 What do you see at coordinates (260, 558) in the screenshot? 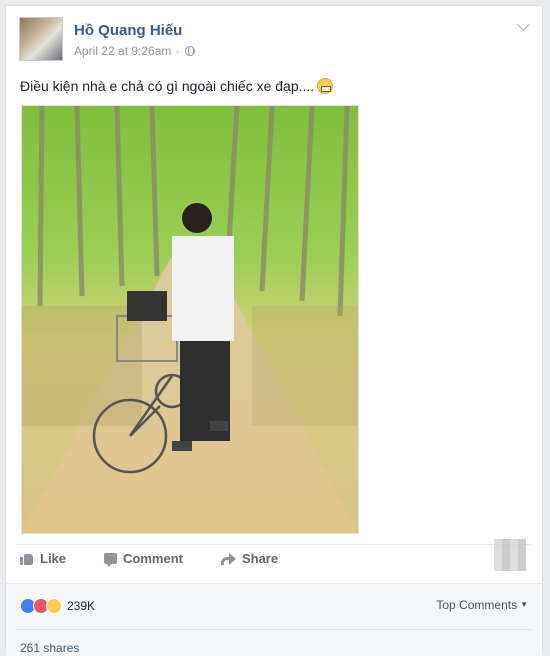
I see `share-label: Share` at bounding box center [260, 558].